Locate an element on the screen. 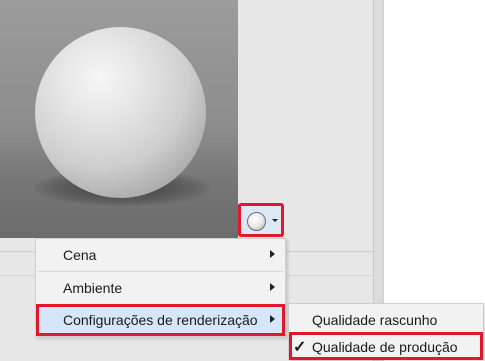 The height and width of the screenshot is (361, 485). submenu-item-production-quality: ✓ Qualidade de produção is located at coordinates (386, 346).